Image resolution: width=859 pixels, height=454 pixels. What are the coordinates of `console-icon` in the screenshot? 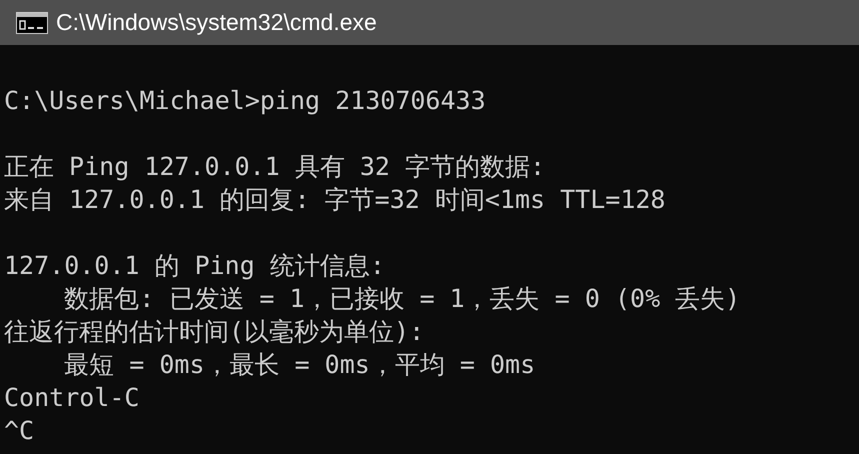 It's located at (32, 23).